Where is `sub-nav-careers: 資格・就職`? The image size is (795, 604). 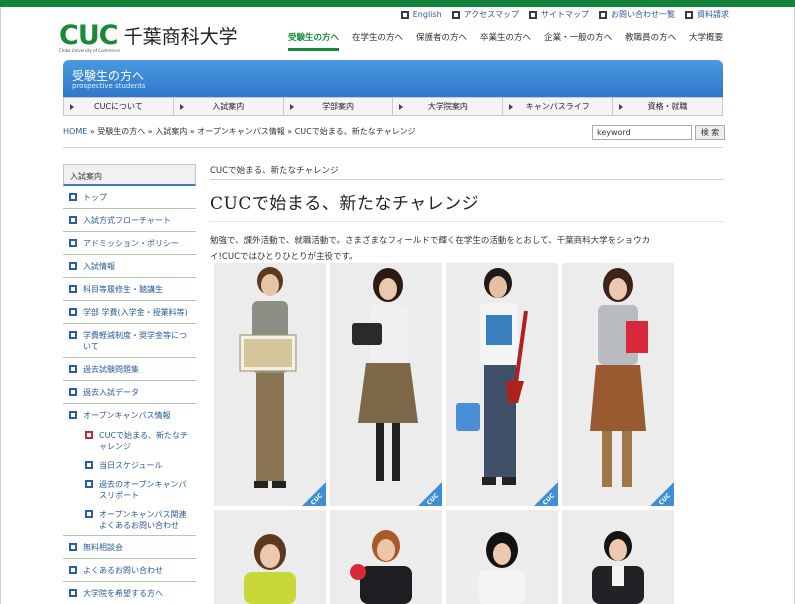 sub-nav-careers: 資格・就職 is located at coordinates (667, 106).